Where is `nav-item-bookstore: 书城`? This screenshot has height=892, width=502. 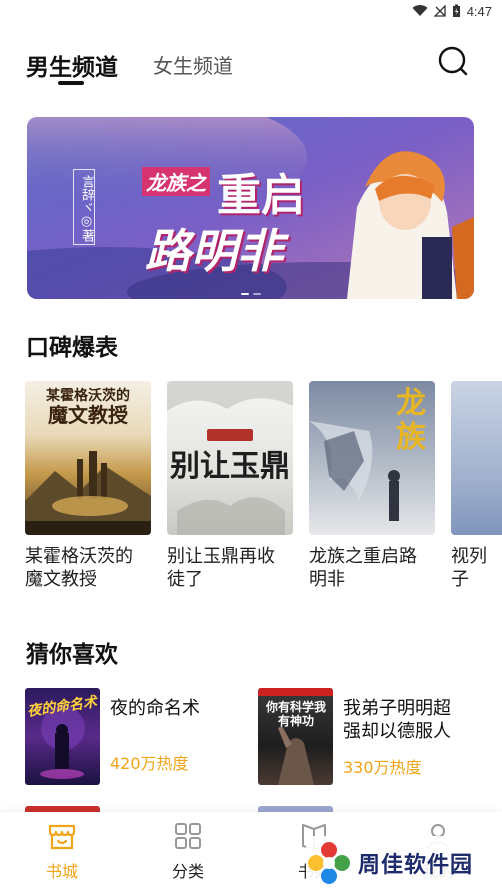
nav-item-bookstore: 书城 is located at coordinates (62, 851).